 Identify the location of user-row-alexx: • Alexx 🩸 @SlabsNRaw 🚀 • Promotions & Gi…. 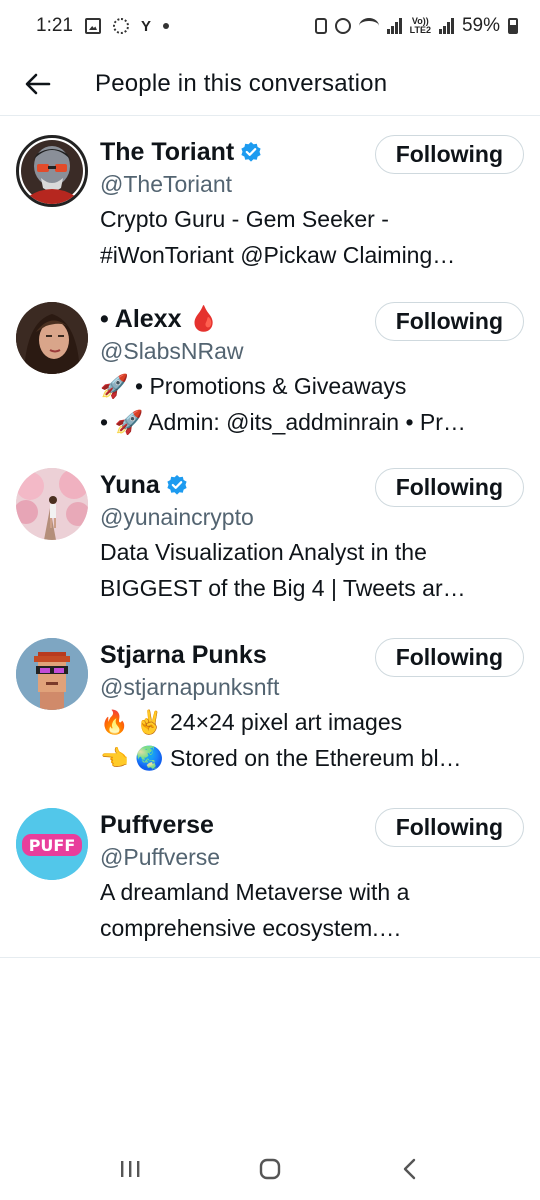
(270, 367).